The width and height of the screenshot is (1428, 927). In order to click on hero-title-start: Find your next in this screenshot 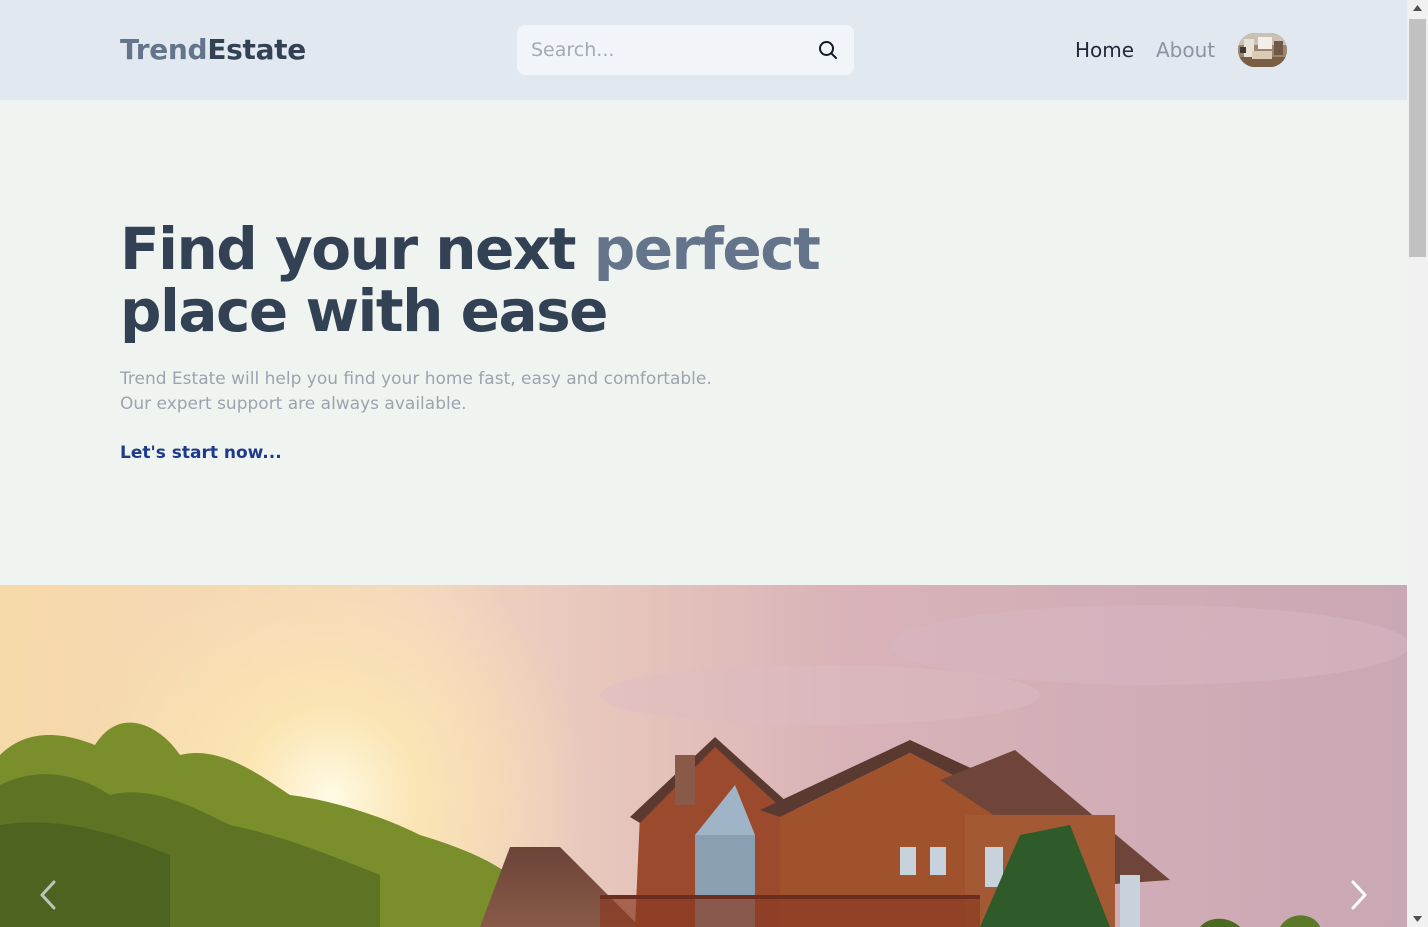, I will do `click(357, 249)`.